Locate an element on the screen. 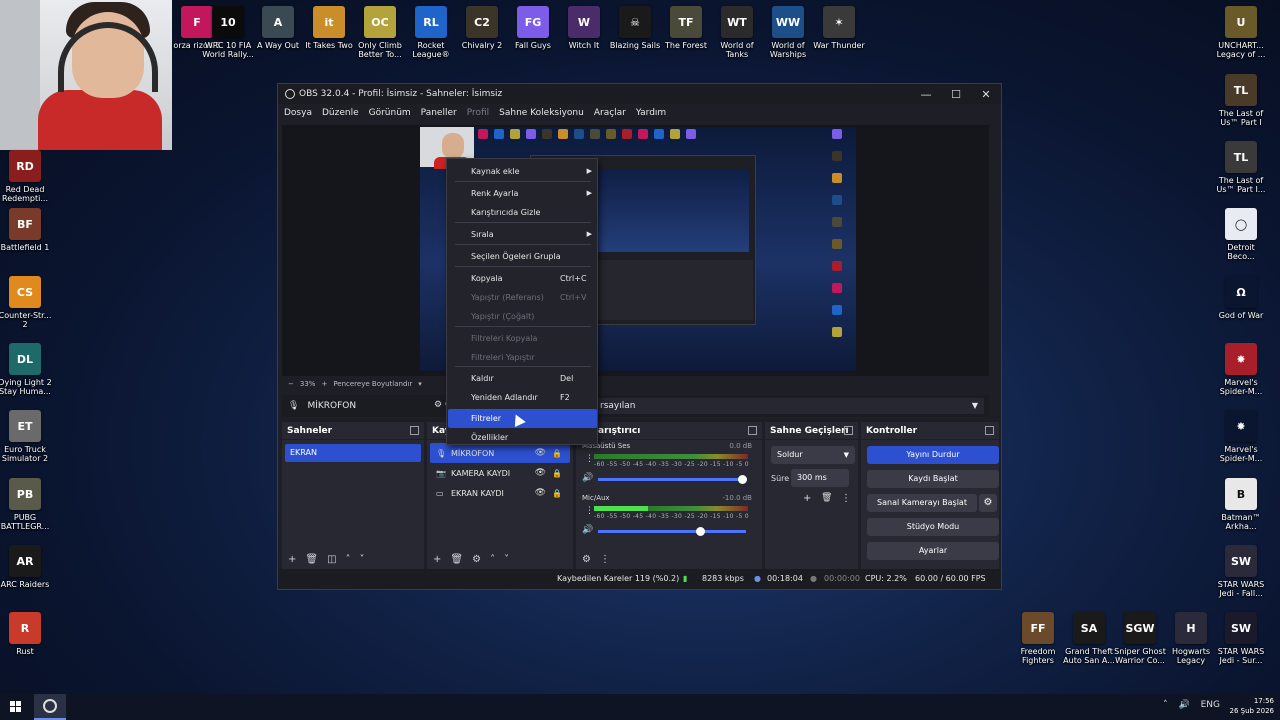  desktop-icon: H Hogwarts Legacy is located at coordinates (1191, 638).